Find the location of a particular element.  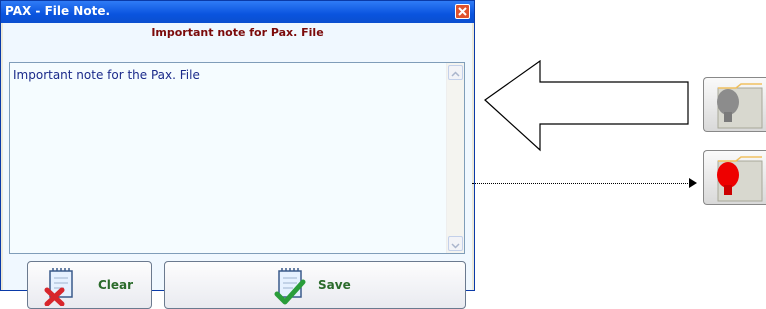

note-folder-button-active is located at coordinates (734, 177).